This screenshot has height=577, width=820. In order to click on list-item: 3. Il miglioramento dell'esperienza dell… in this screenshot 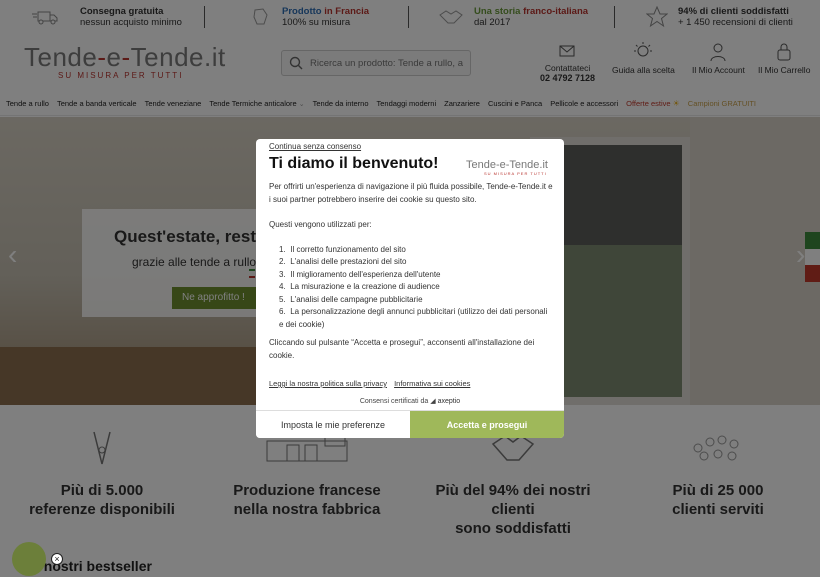, I will do `click(360, 274)`.